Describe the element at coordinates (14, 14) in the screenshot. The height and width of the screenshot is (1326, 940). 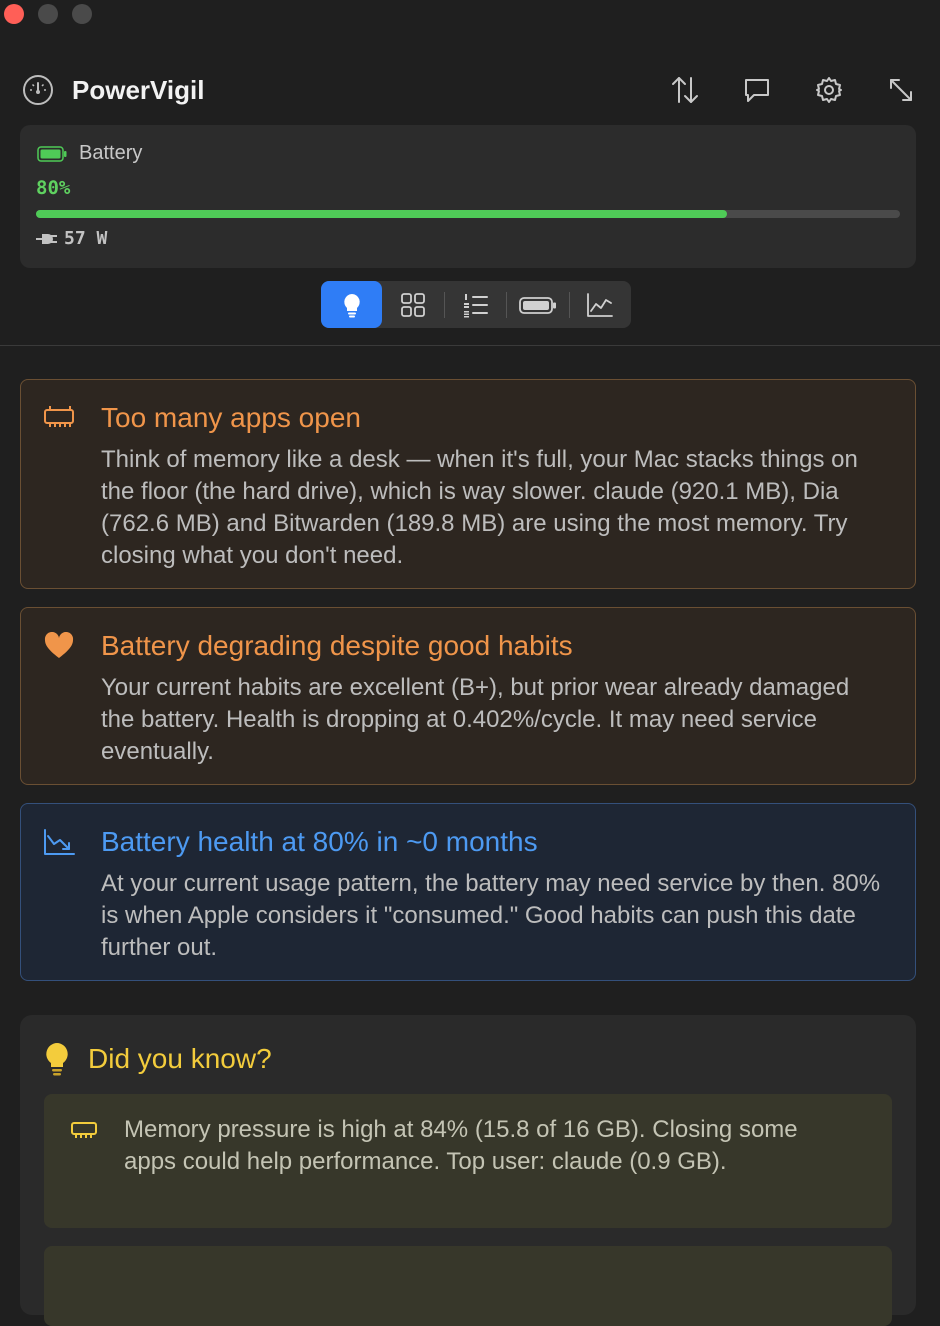
I see `close-window-button` at that location.